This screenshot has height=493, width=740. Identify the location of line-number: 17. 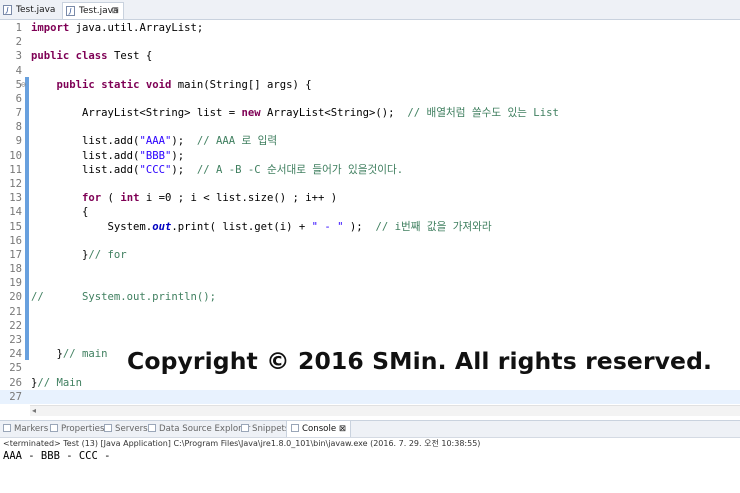
(15, 254).